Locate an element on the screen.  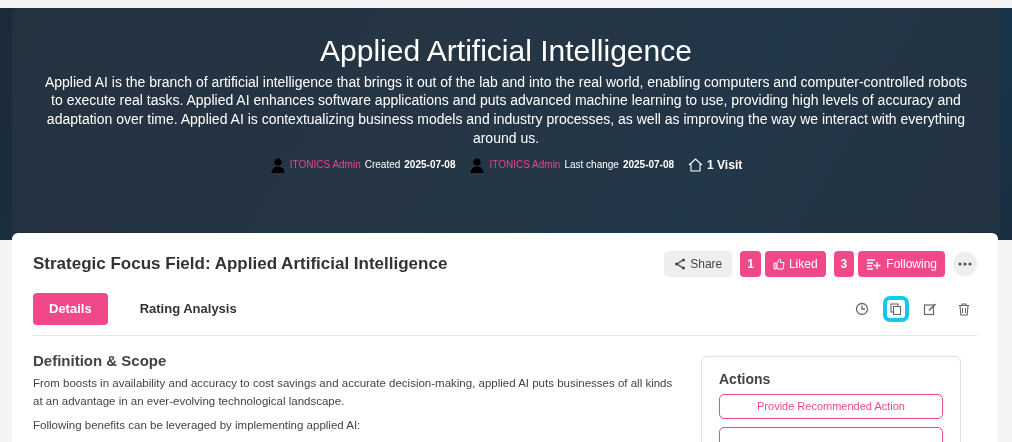
action-button: Provide Recommended Action is located at coordinates (831, 406).